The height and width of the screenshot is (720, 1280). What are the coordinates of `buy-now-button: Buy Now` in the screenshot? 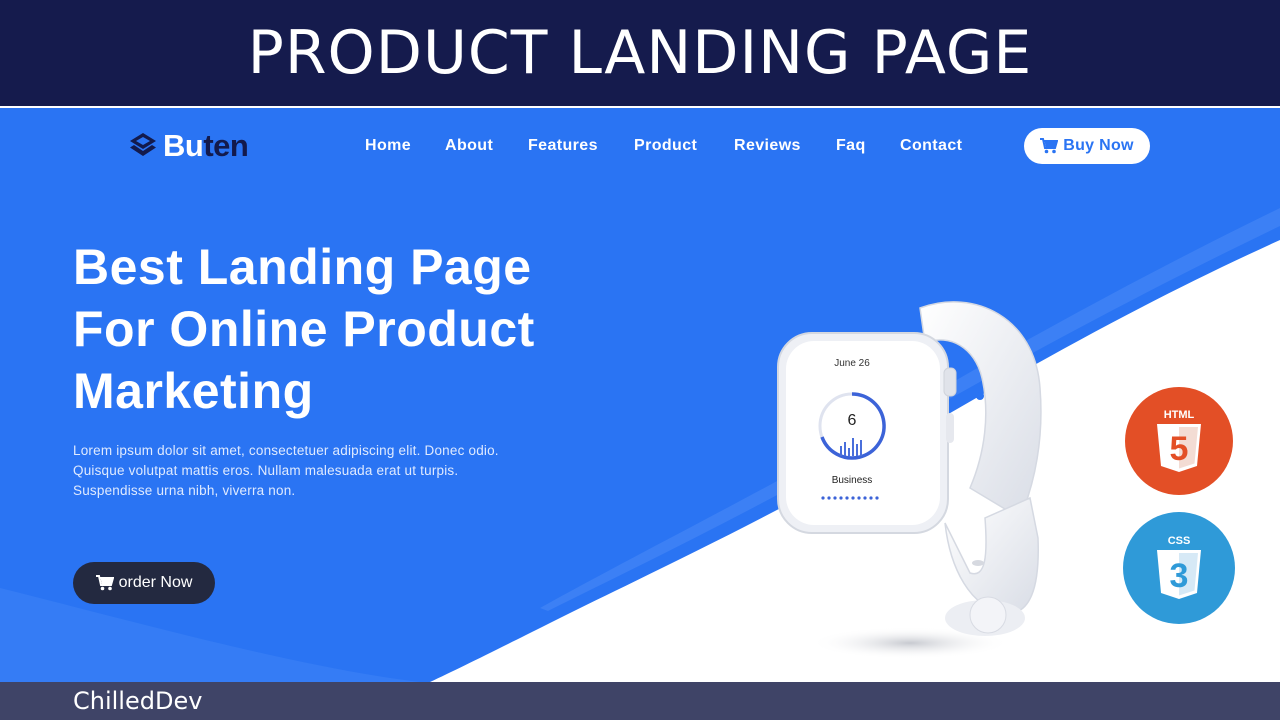 It's located at (1087, 146).